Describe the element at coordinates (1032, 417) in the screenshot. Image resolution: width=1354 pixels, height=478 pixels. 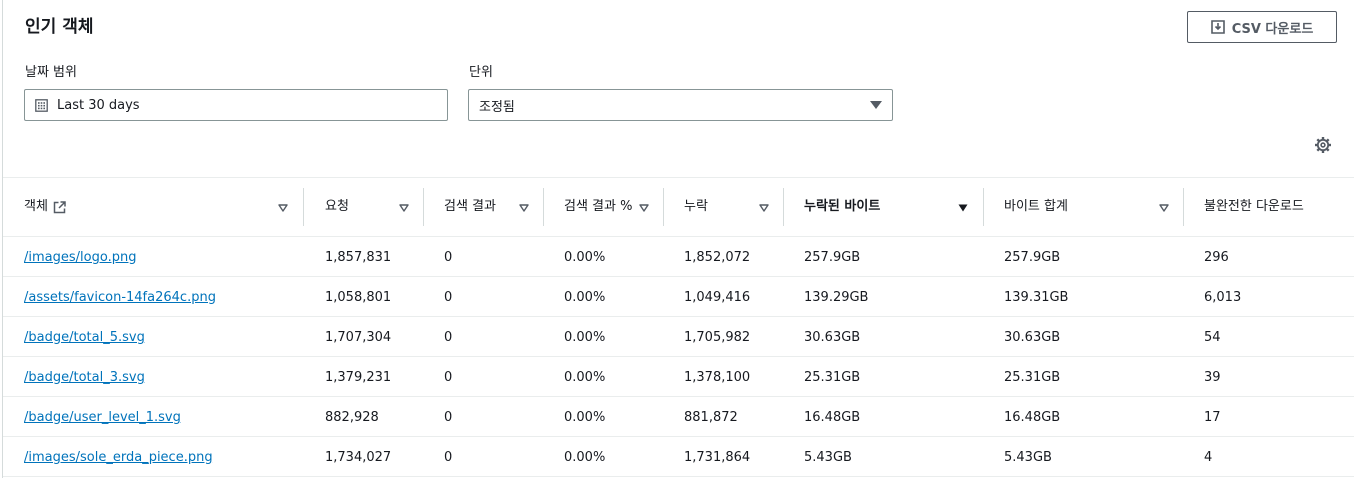
I see `cell-total-bytes: 16.48GB` at that location.